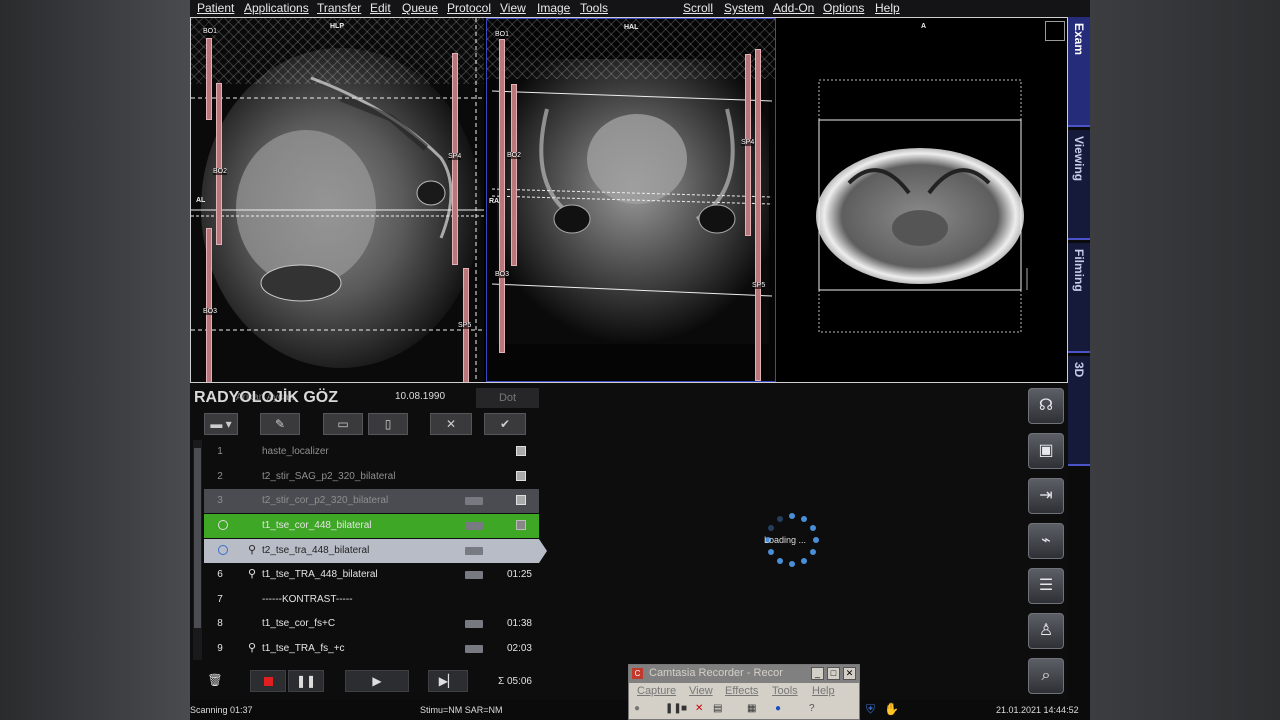 The image size is (1280, 720). I want to click on tab-exam: Exam, so click(1079, 72).